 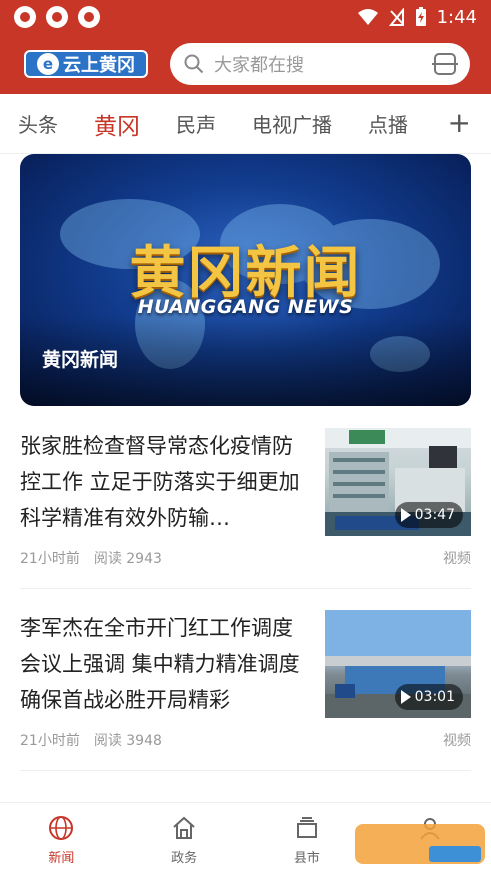 What do you see at coordinates (184, 827) in the screenshot?
I see `home-icon` at bounding box center [184, 827].